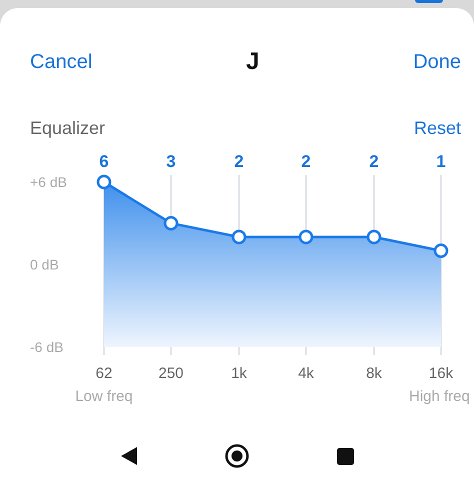  I want to click on x-tick-label: 16k, so click(441, 373).